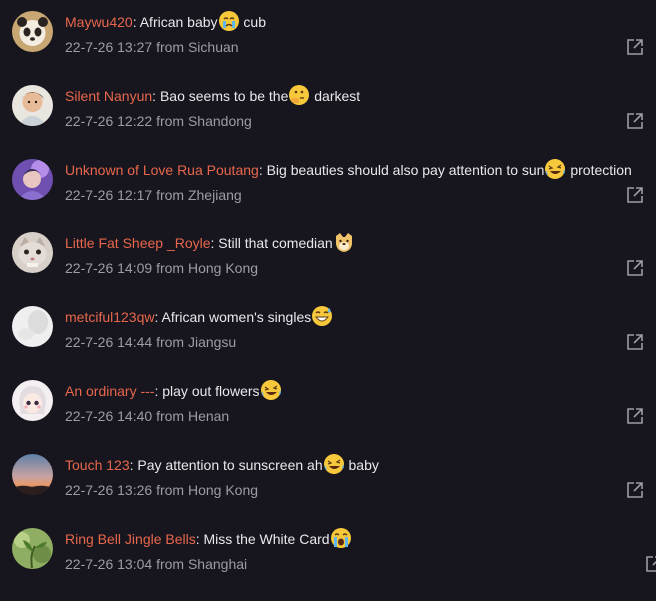  I want to click on comment-text: : Pay attention to sunscreen ah, so click(226, 465).